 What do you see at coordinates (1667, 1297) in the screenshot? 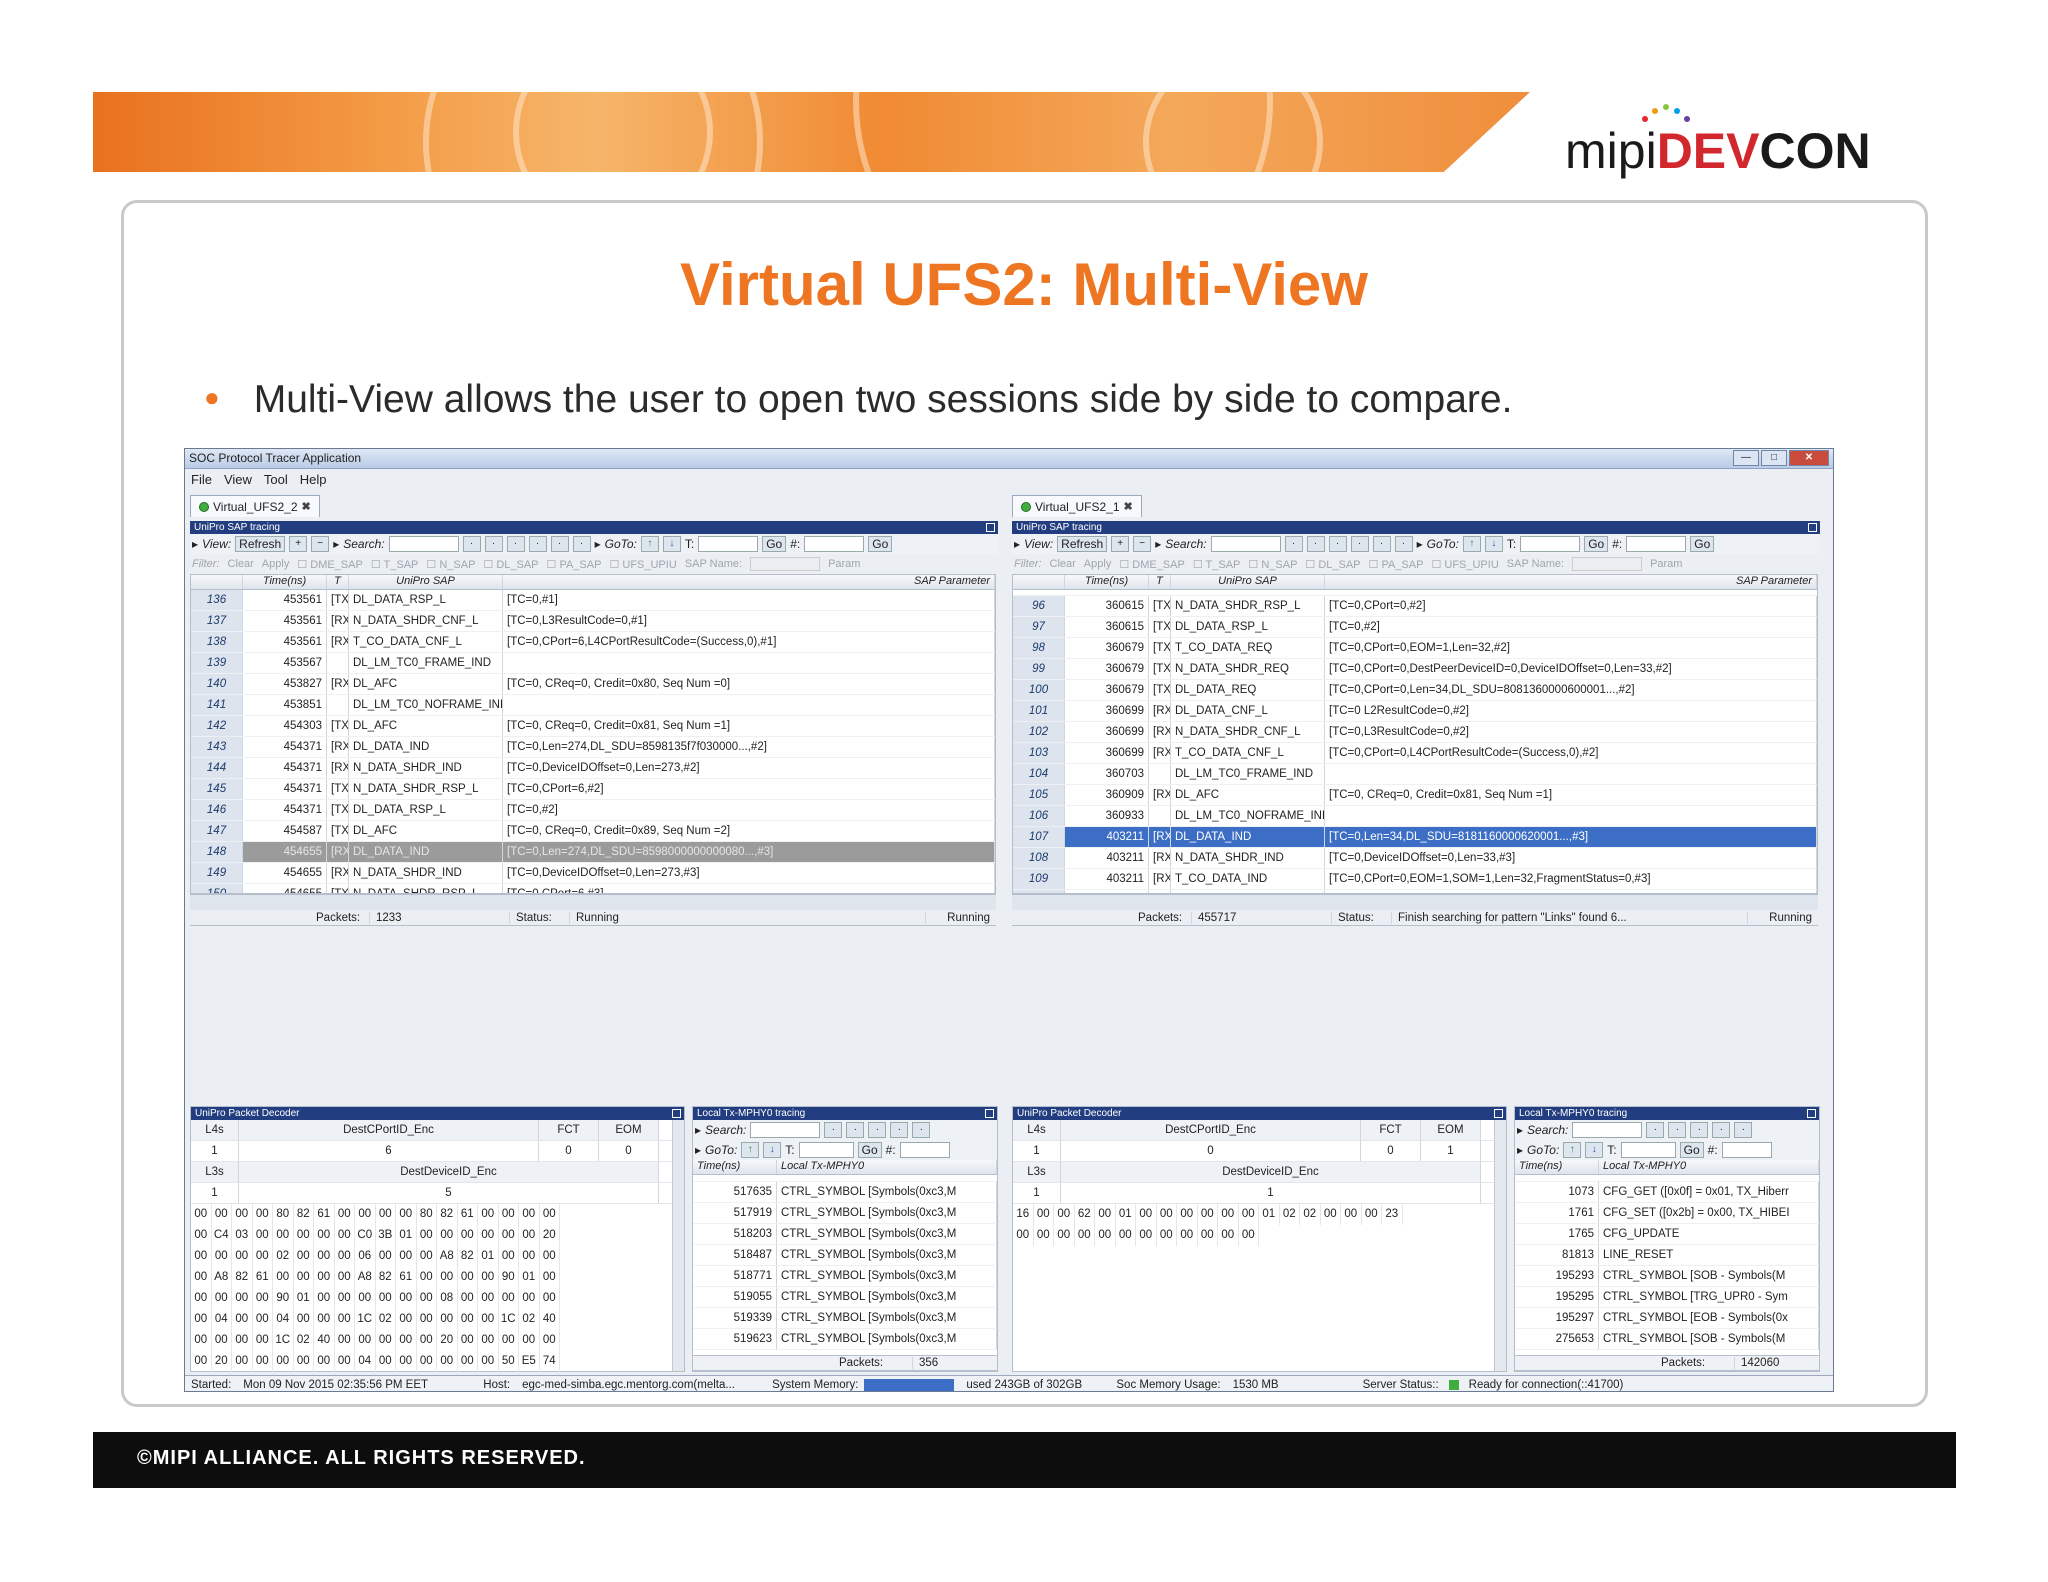
I see `mphy-row: 195295 CTRL_SYMBOL [TRG_UPR0 - Sym` at bounding box center [1667, 1297].